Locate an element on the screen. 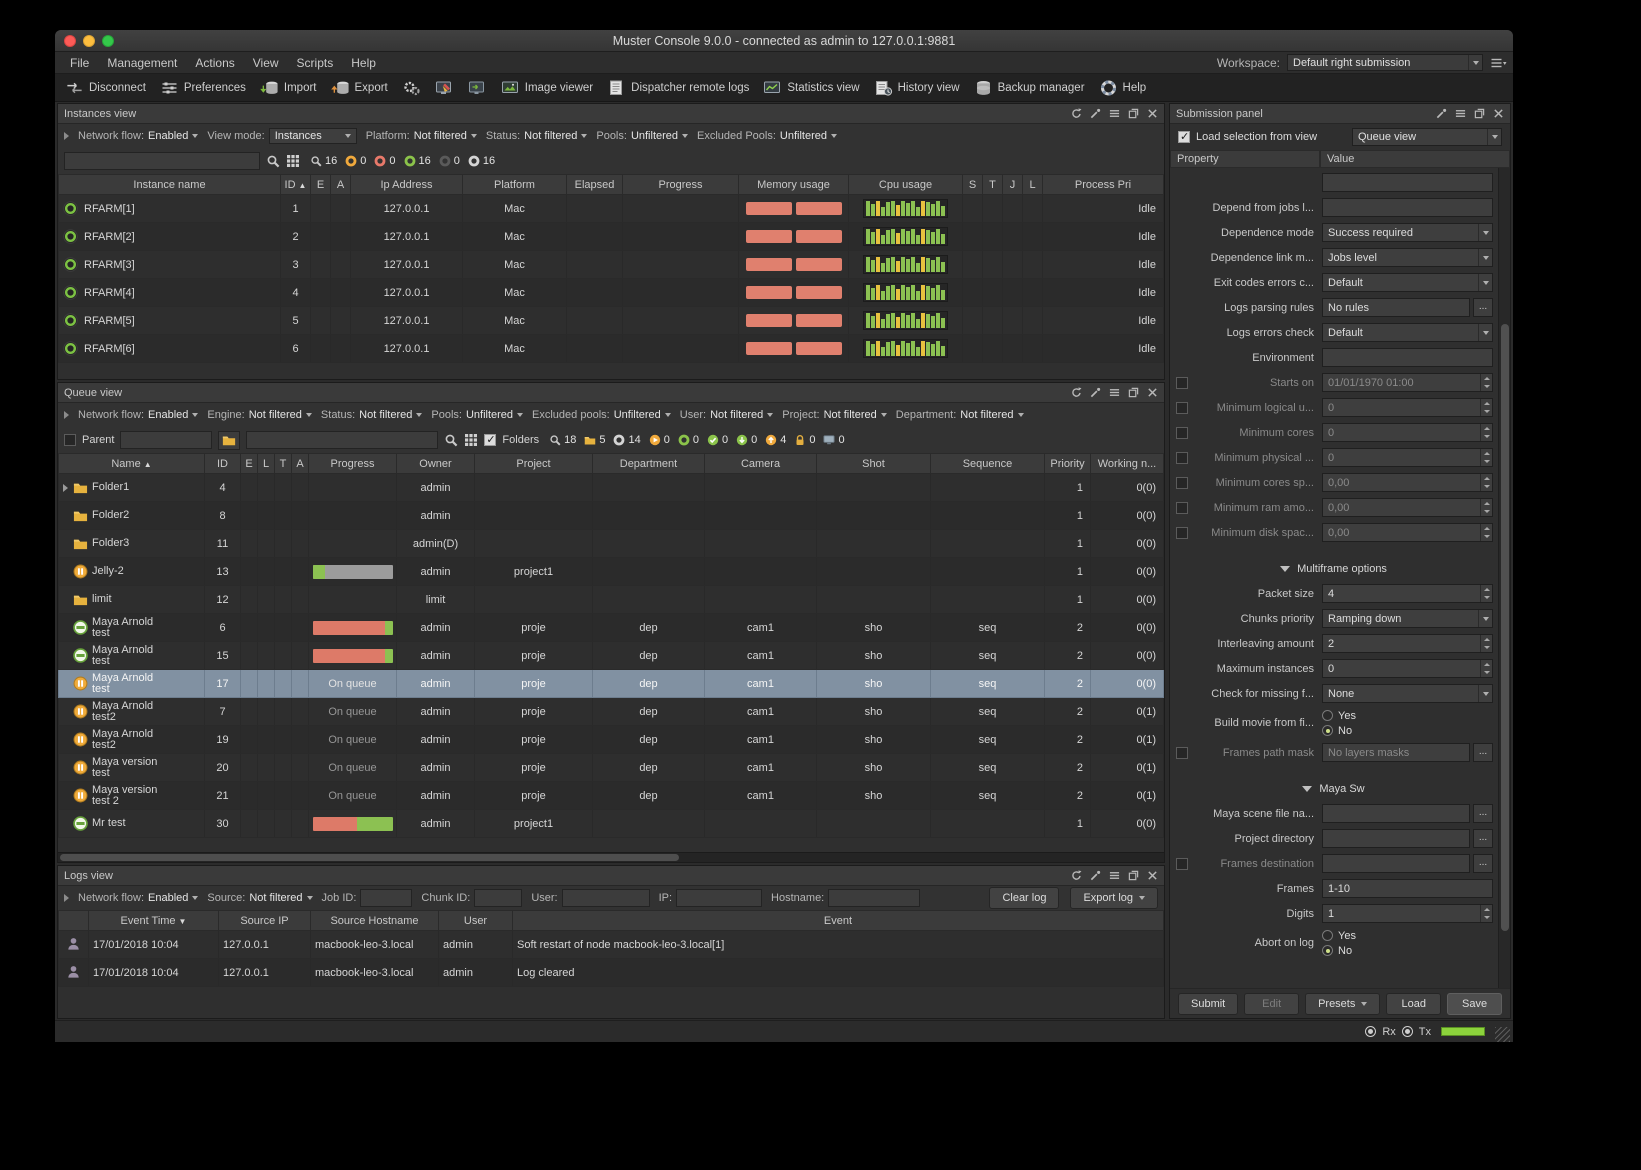 The height and width of the screenshot is (1170, 1641). queue-col-priority: Priority is located at coordinates (1067, 463).